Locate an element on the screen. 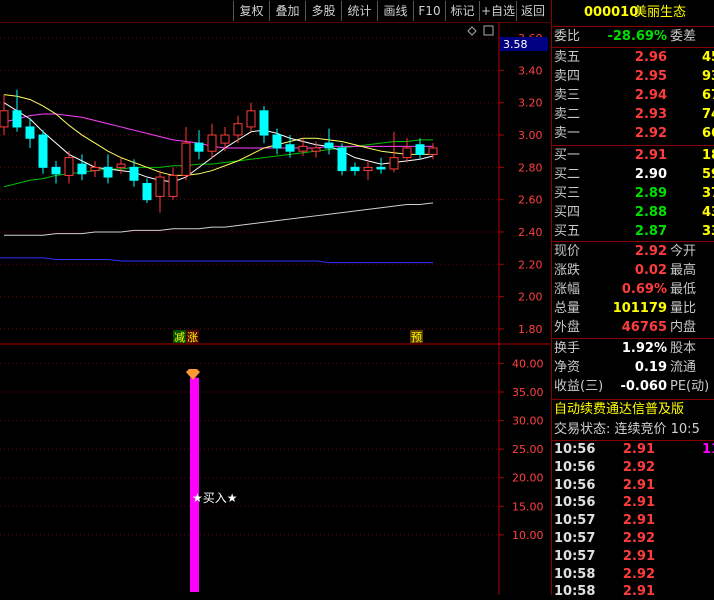 Image resolution: width=714 pixels, height=600 pixels. fin-row: 收益(三) -0.060 PE(动) is located at coordinates (633, 387).